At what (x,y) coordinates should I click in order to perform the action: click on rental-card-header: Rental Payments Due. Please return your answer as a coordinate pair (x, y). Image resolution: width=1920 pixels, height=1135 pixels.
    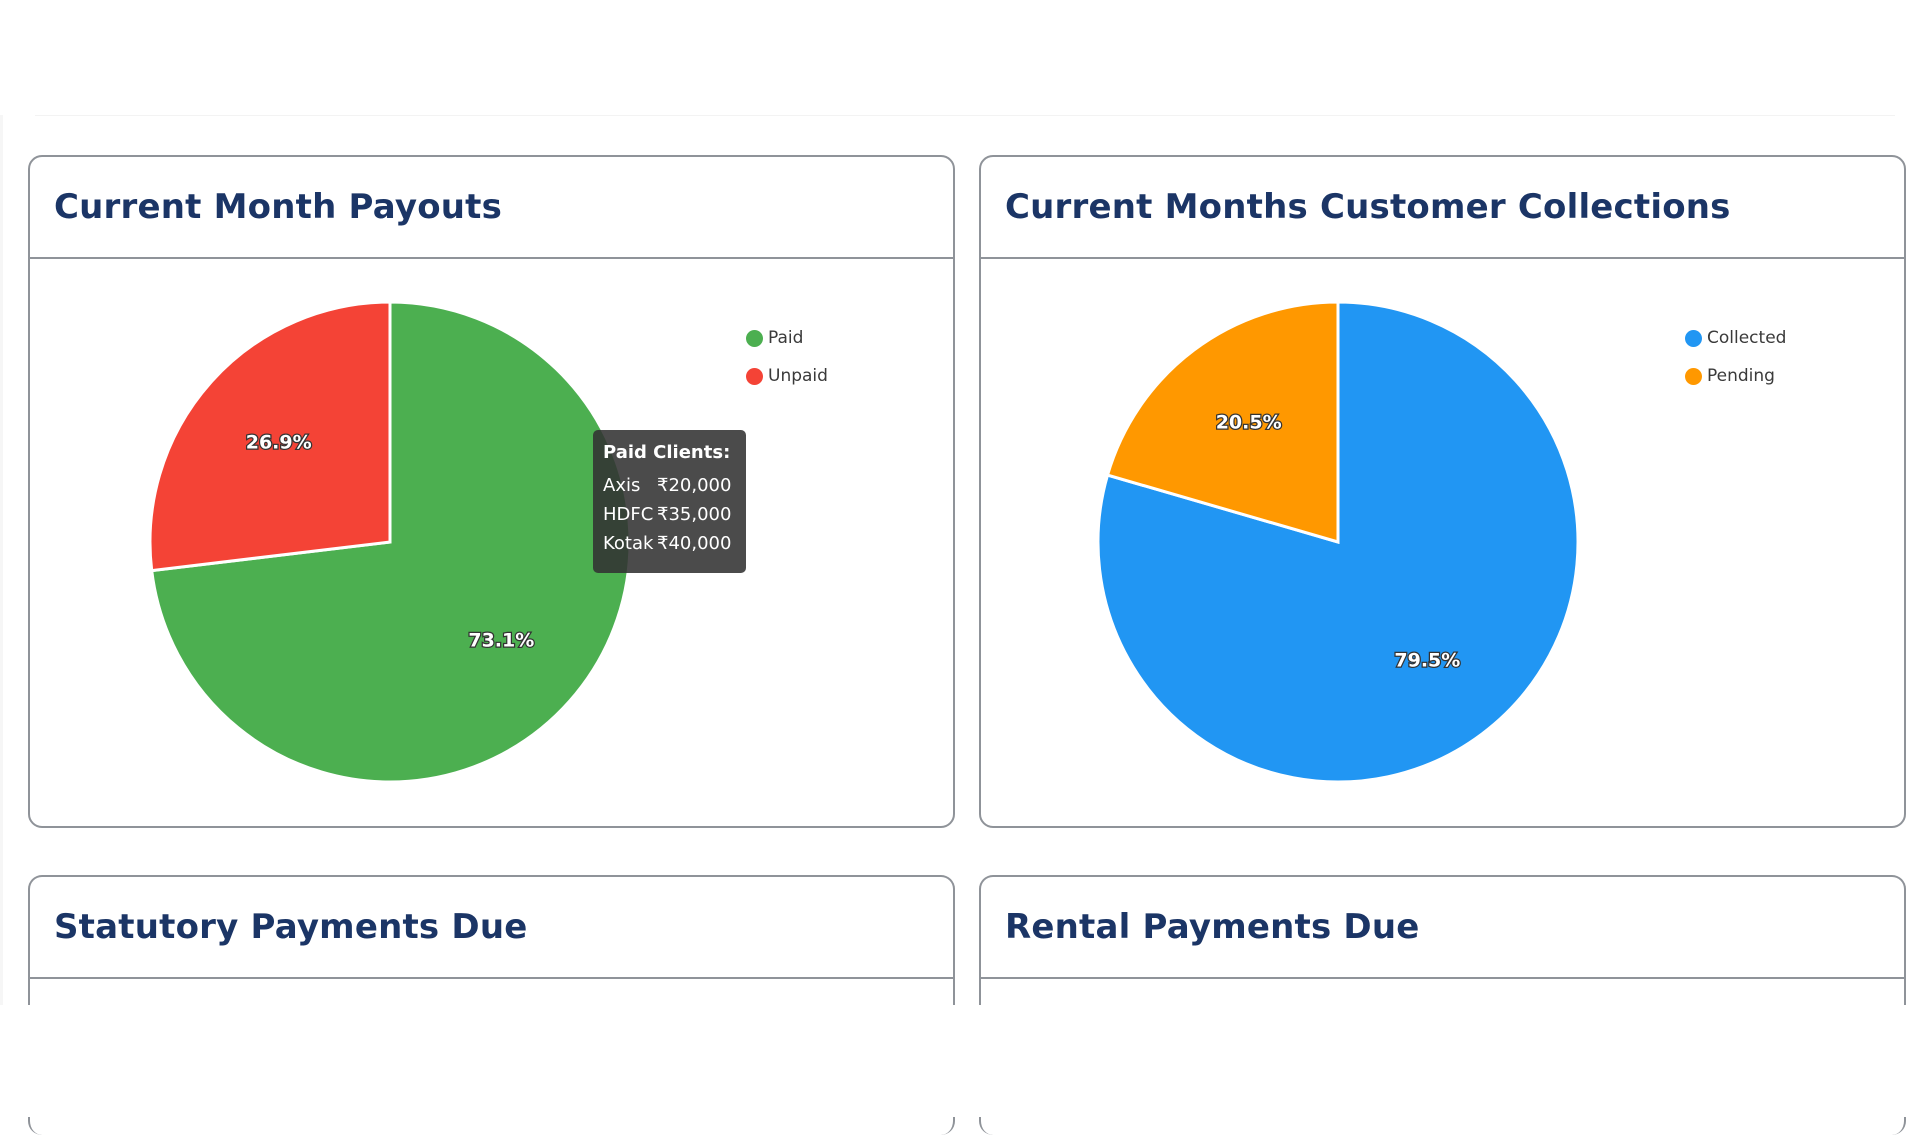
    Looking at the image, I should click on (1442, 928).